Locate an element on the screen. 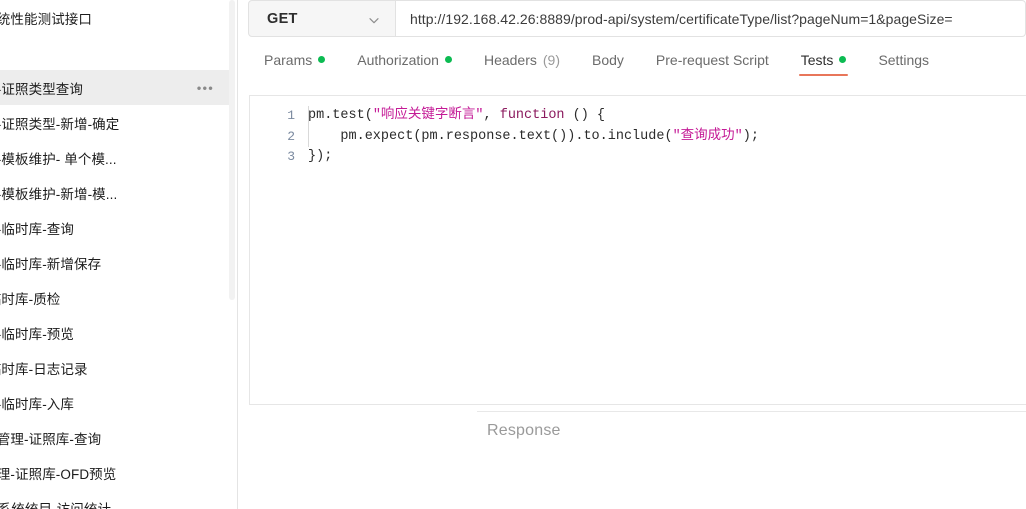  tab-label: Settings is located at coordinates (904, 59).